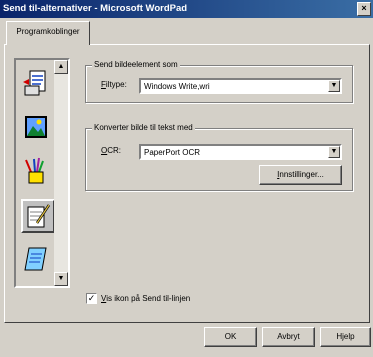  What do you see at coordinates (91, 298) in the screenshot?
I see `show-icon-checkbox: ✓` at bounding box center [91, 298].